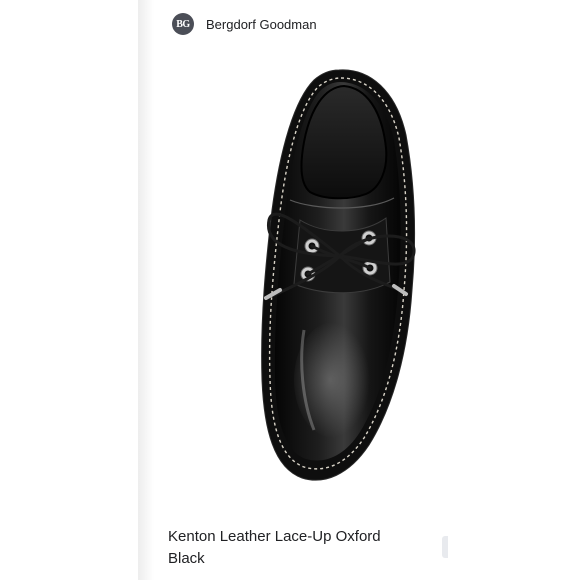 The image size is (580, 580). I want to click on store-header: BG Bergdorf Goodman, so click(244, 24).